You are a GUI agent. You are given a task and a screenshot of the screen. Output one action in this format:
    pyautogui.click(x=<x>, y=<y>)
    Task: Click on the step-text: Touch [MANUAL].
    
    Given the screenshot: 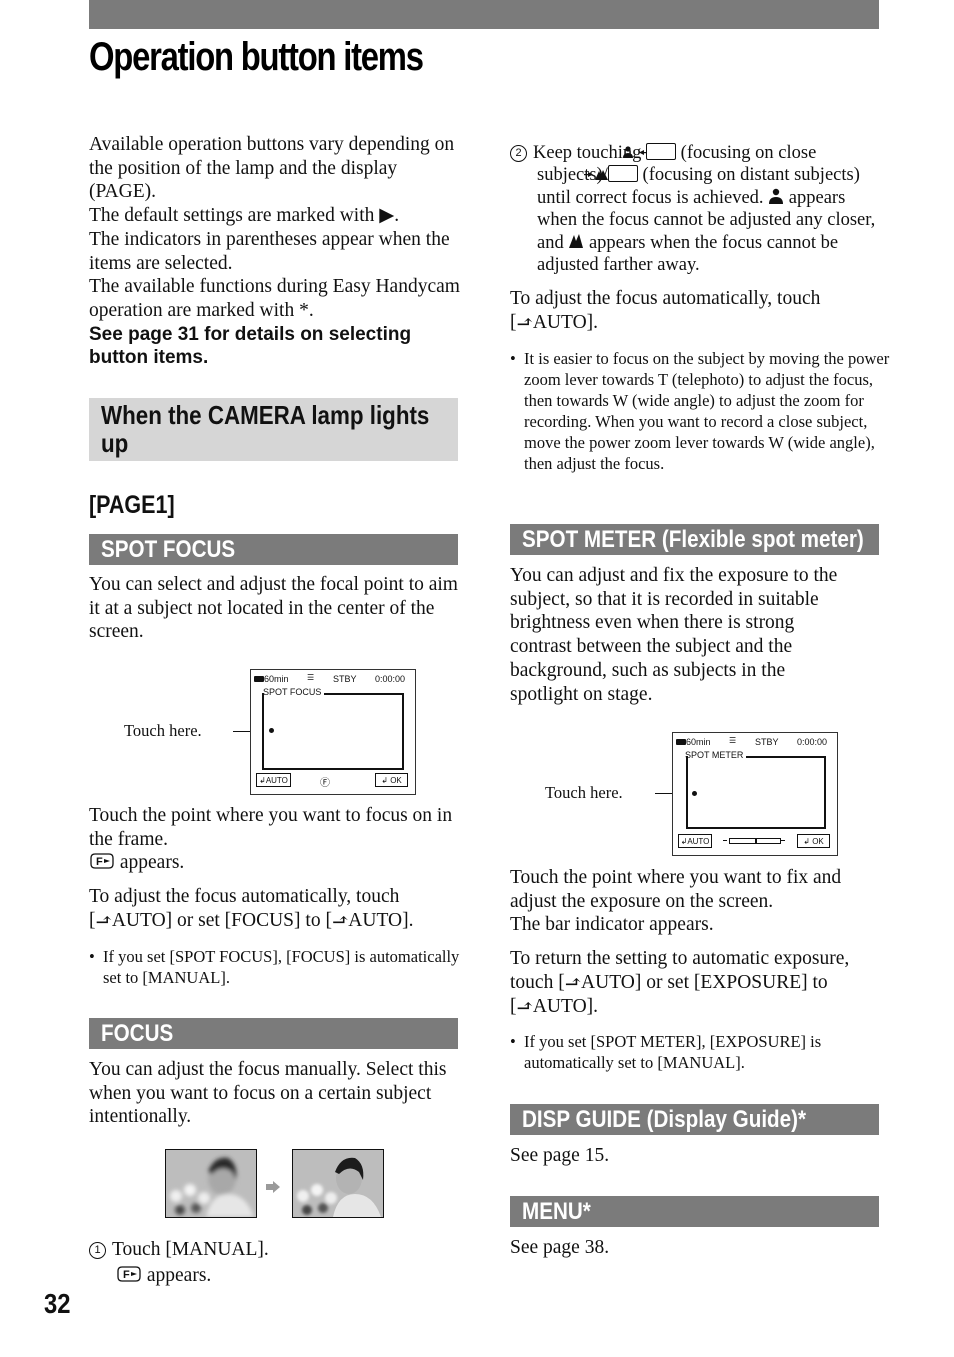 What is the action you would take?
    pyautogui.click(x=190, y=1249)
    